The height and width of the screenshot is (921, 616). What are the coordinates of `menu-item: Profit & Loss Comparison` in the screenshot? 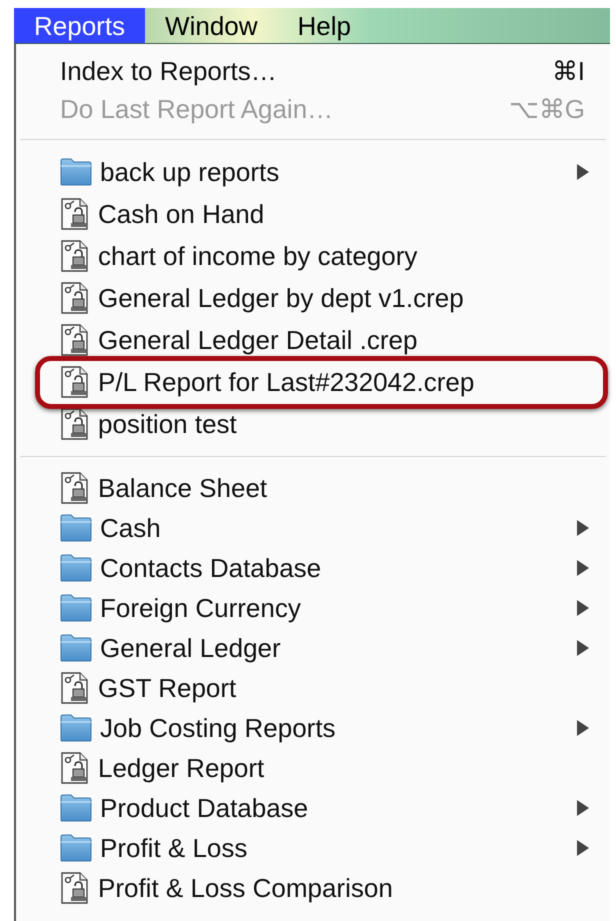 It's located at (313, 888).